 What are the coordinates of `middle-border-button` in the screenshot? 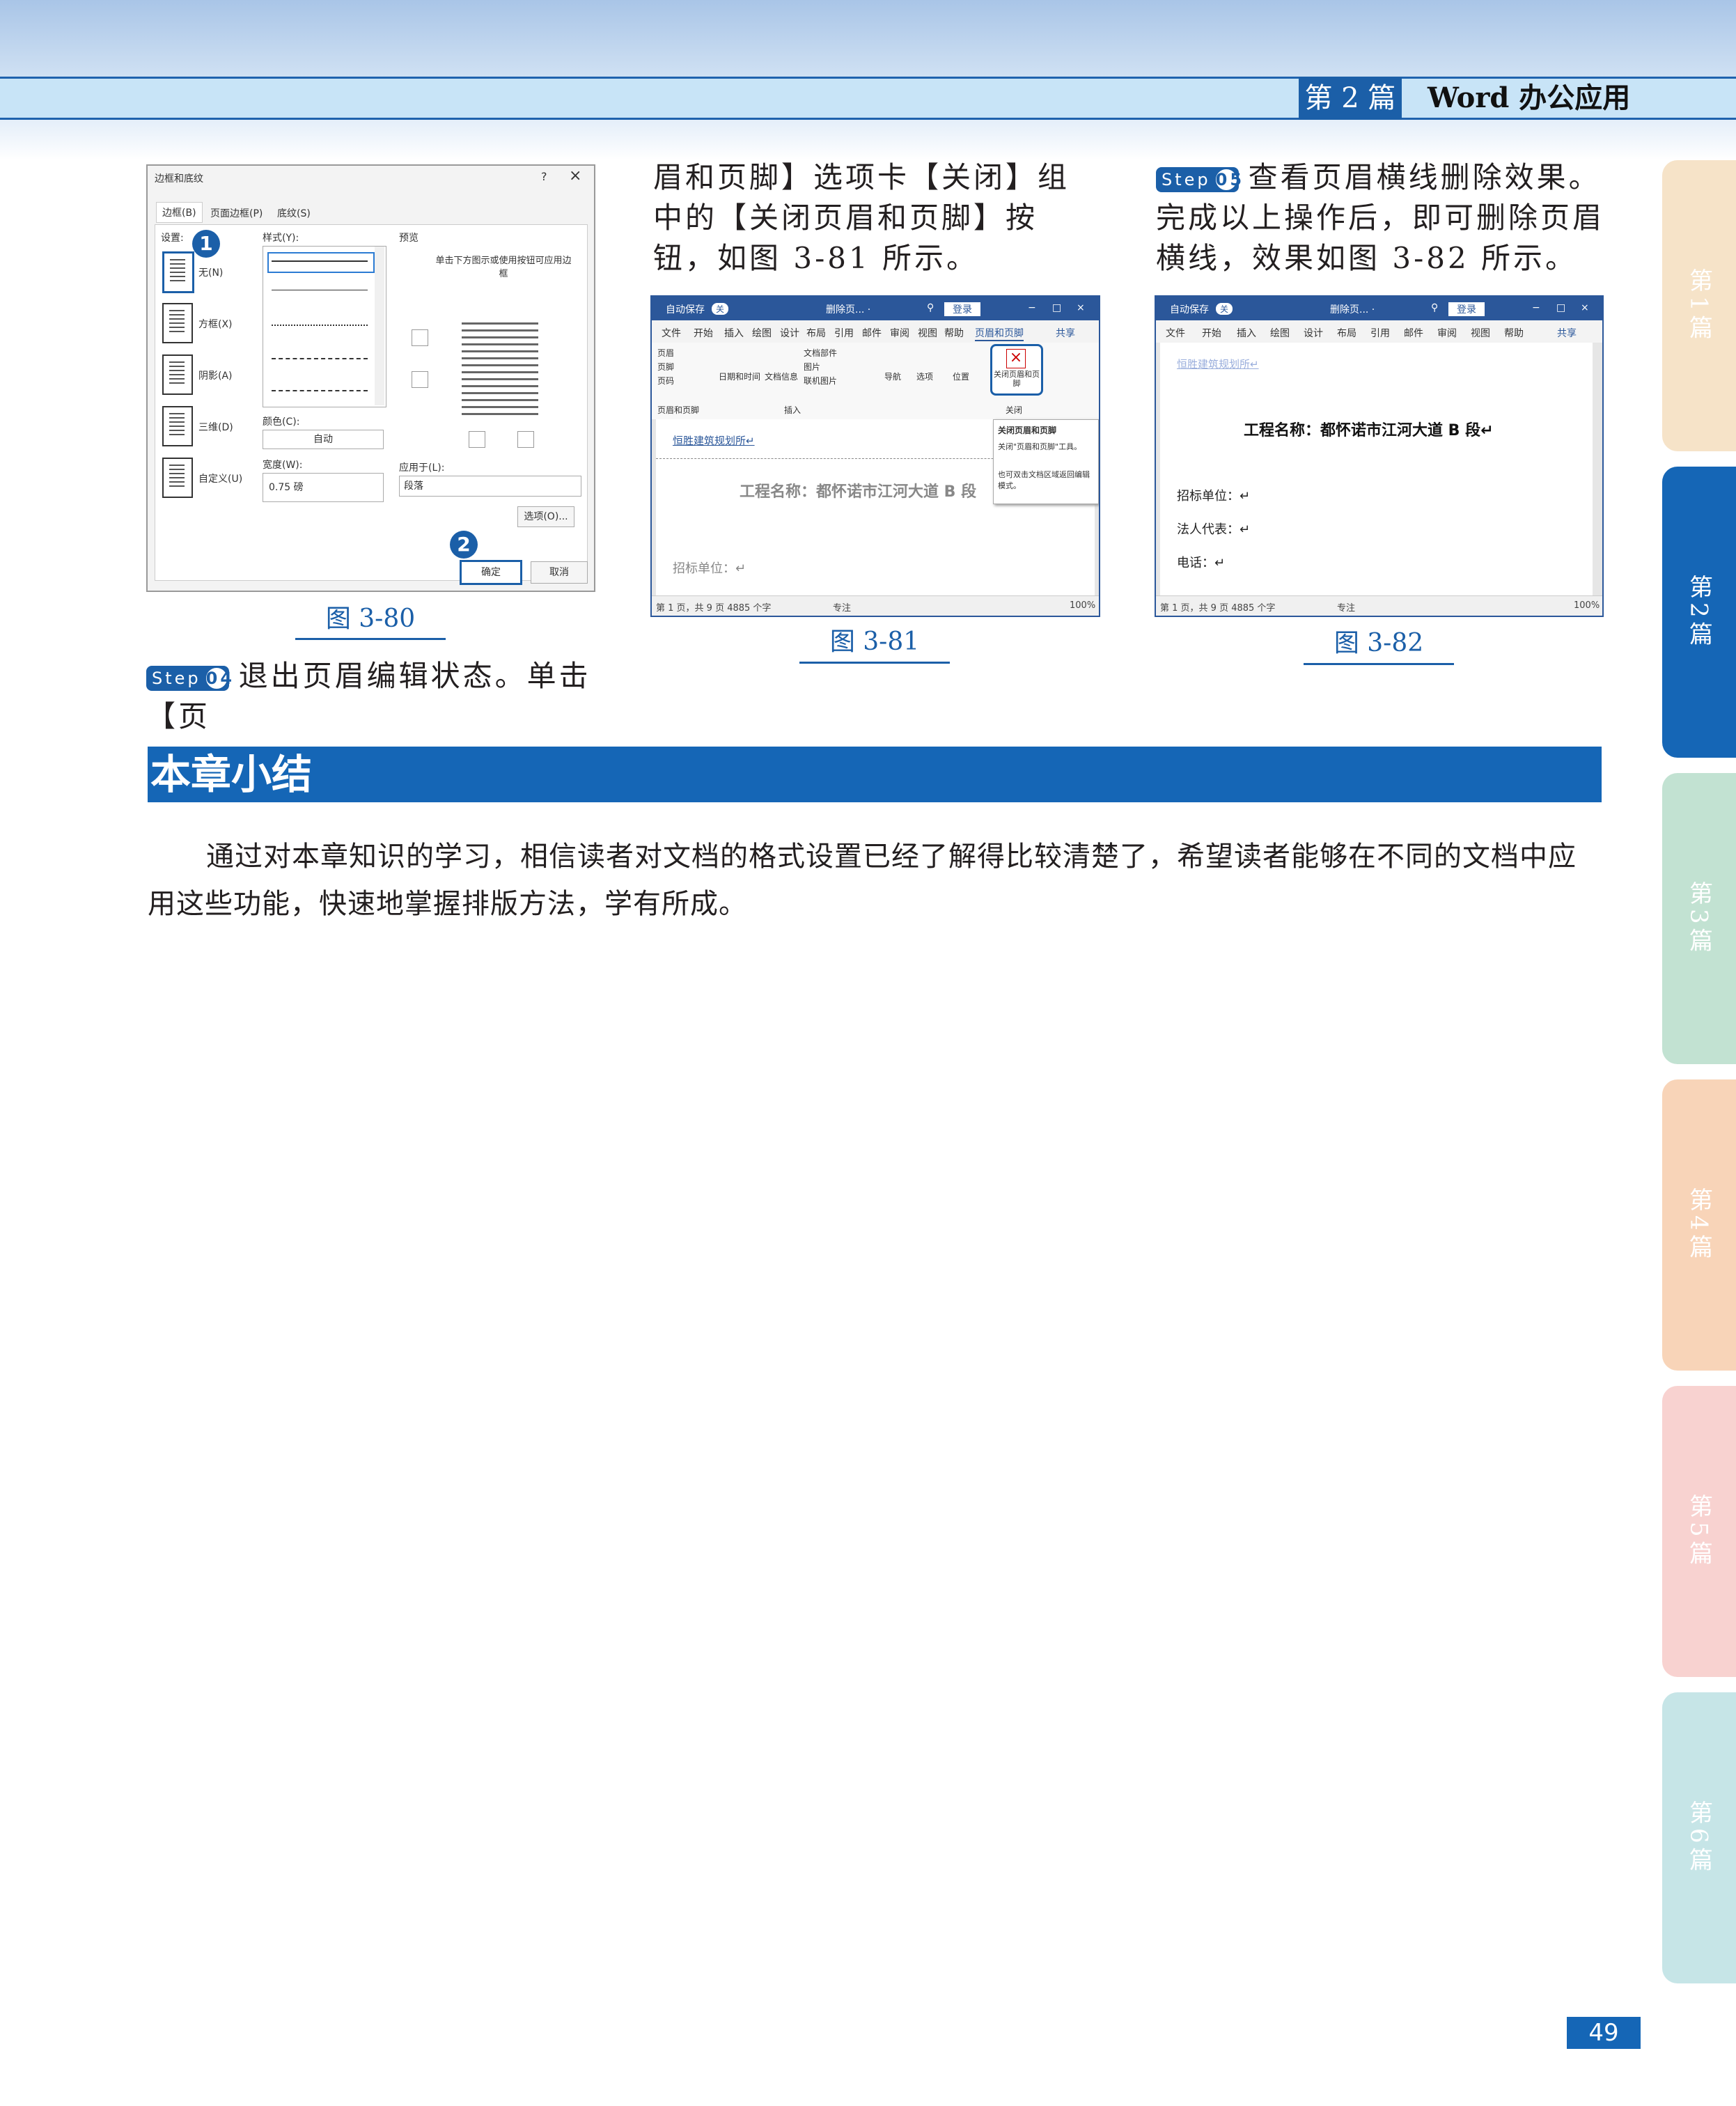 It's located at (420, 379).